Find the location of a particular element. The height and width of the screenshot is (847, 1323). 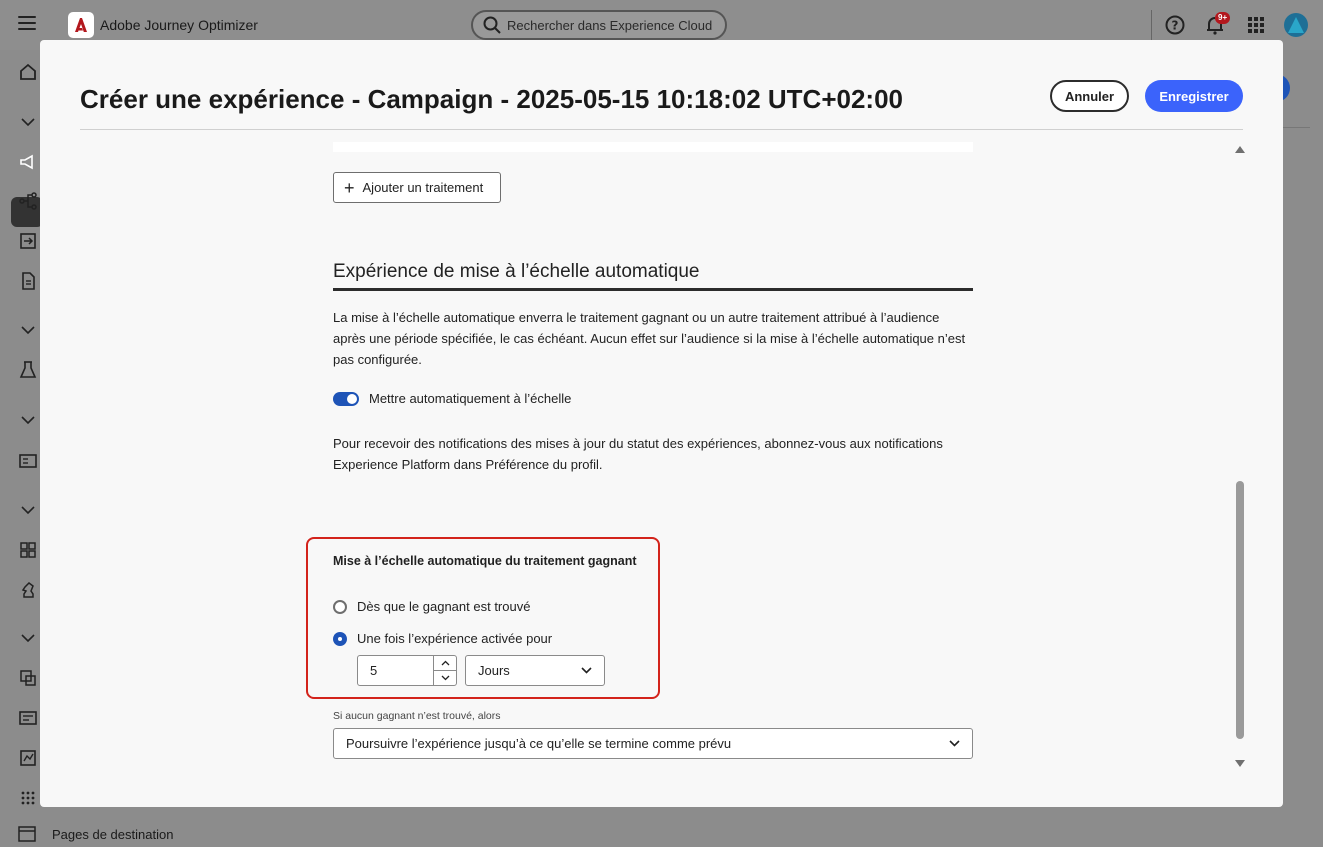

scroll-down-arrow is located at coordinates (1240, 763).